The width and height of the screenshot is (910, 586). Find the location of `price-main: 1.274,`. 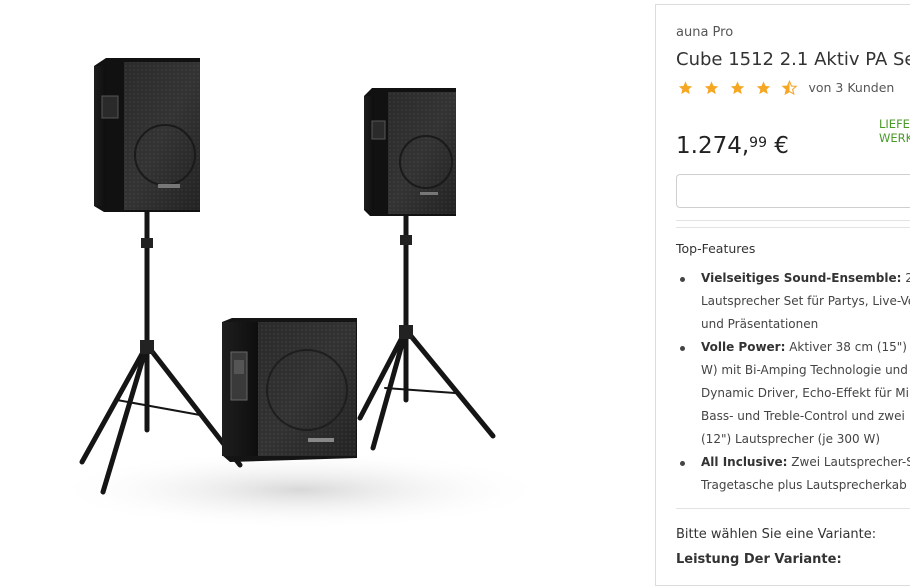

price-main: 1.274, is located at coordinates (713, 146).